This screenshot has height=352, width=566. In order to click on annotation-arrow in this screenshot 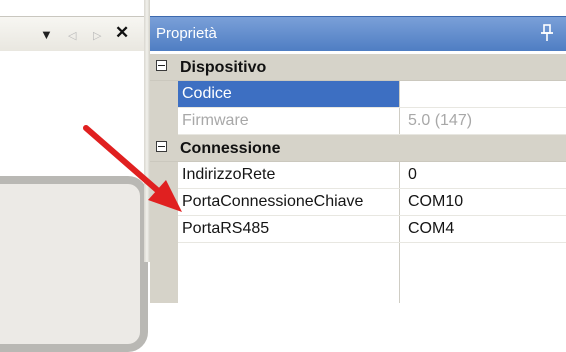, I will do `click(132, 168)`.